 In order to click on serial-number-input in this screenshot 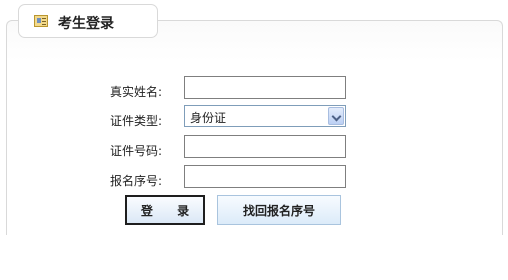, I will do `click(265, 176)`.